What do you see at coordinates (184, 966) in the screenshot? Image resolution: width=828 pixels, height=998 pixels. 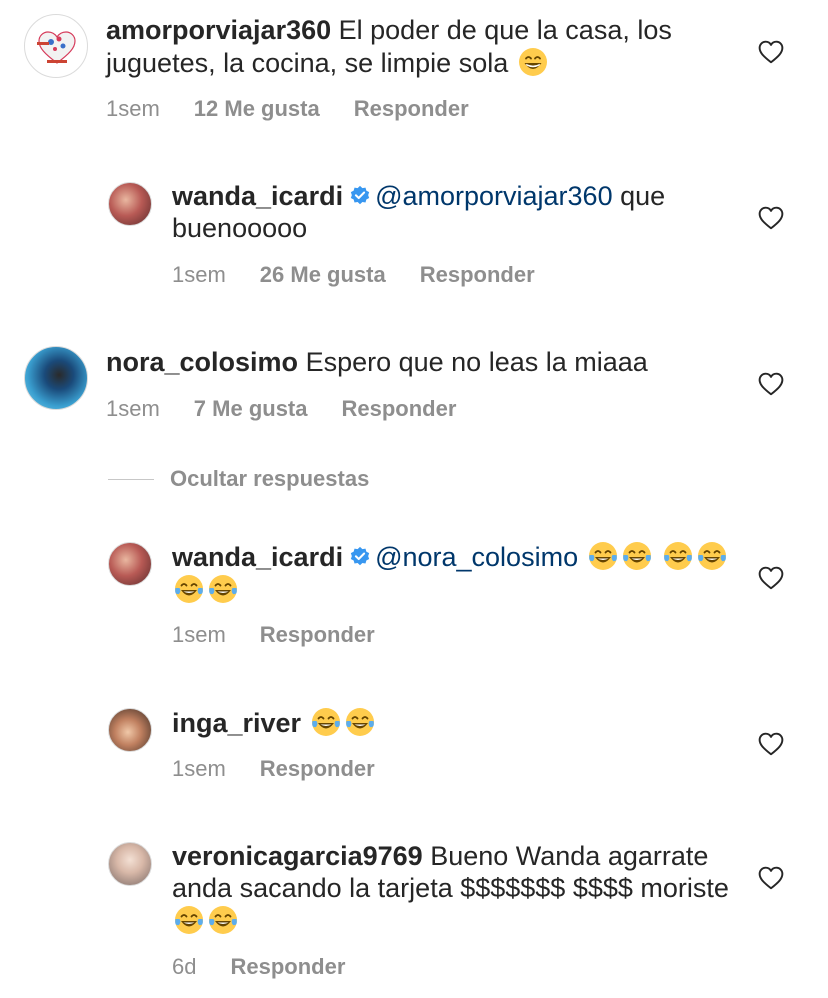 I see `timestamp: 6d` at bounding box center [184, 966].